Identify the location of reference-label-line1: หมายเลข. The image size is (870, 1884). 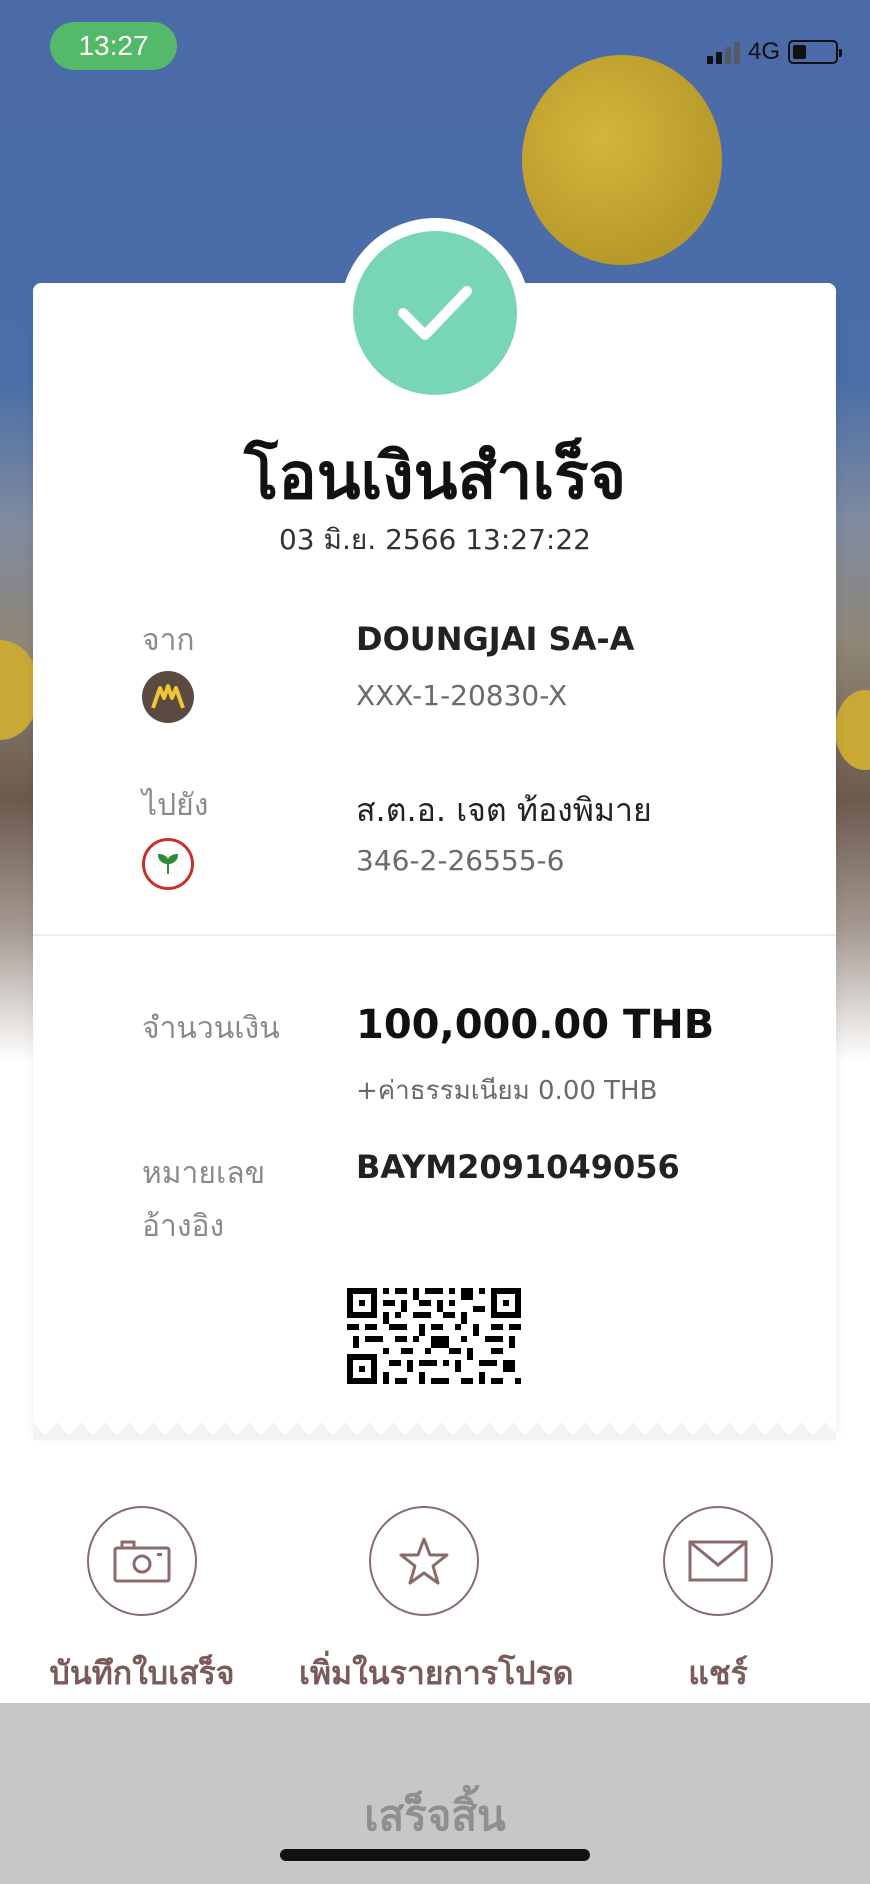
(204, 1173).